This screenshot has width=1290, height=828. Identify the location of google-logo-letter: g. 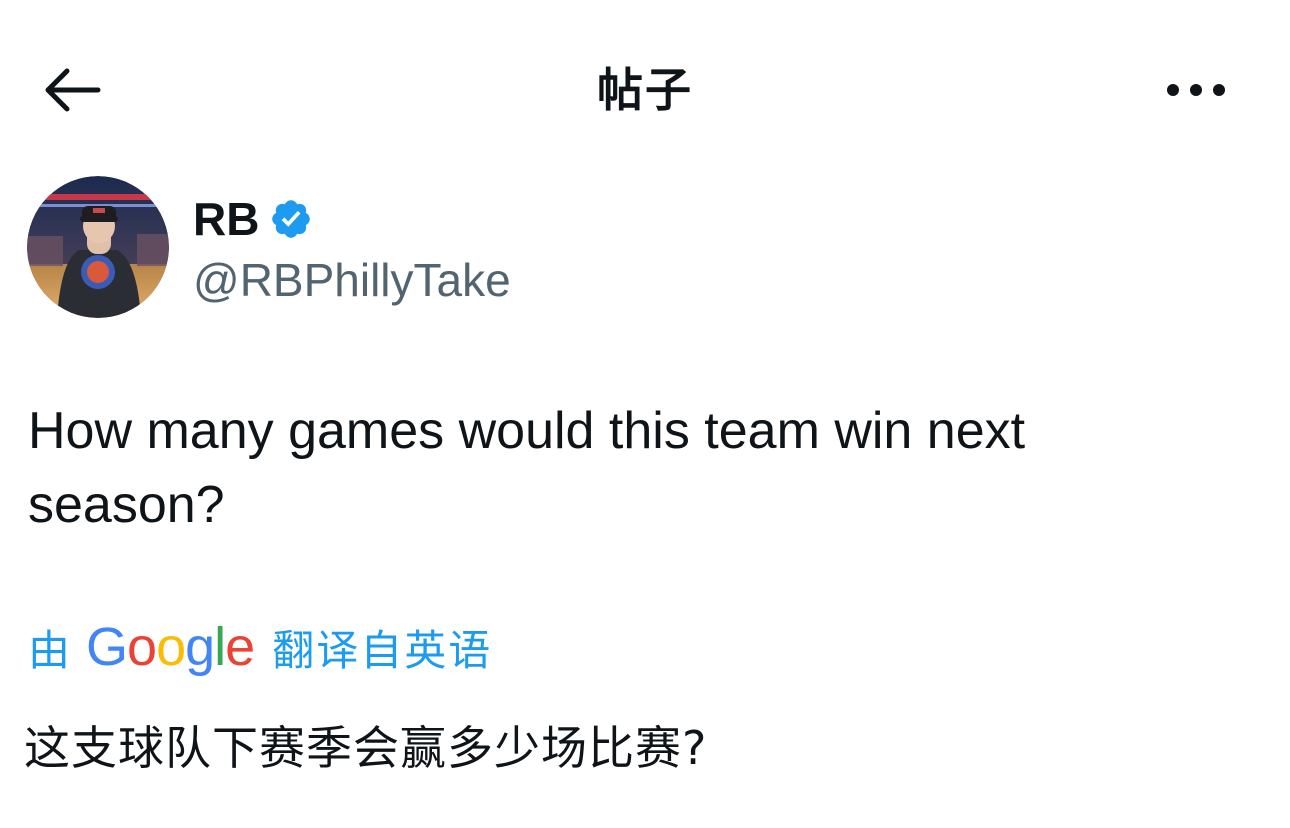
(200, 647).